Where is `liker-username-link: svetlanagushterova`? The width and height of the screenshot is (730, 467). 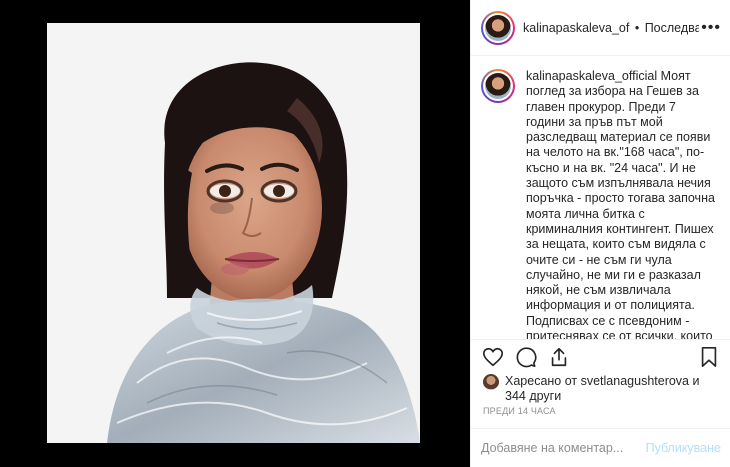
liker-username-link: svetlanagushterova is located at coordinates (635, 381).